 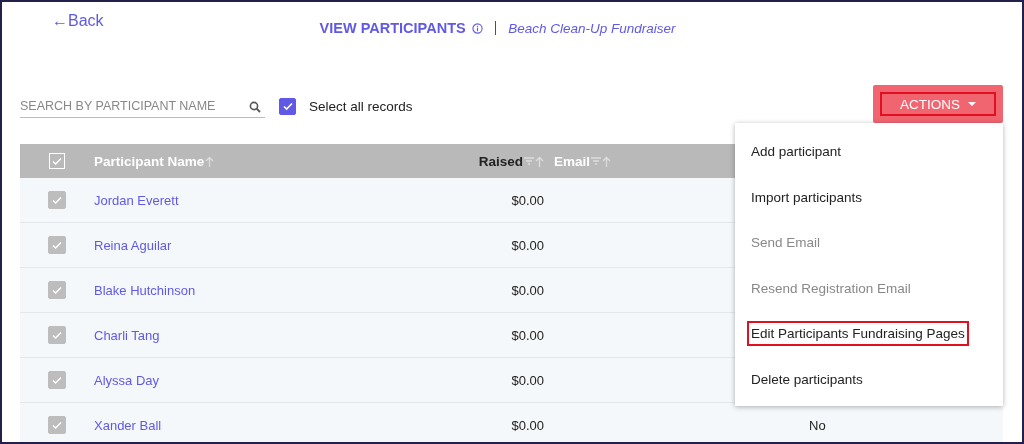 I want to click on select-all-checkbox, so click(x=287, y=106).